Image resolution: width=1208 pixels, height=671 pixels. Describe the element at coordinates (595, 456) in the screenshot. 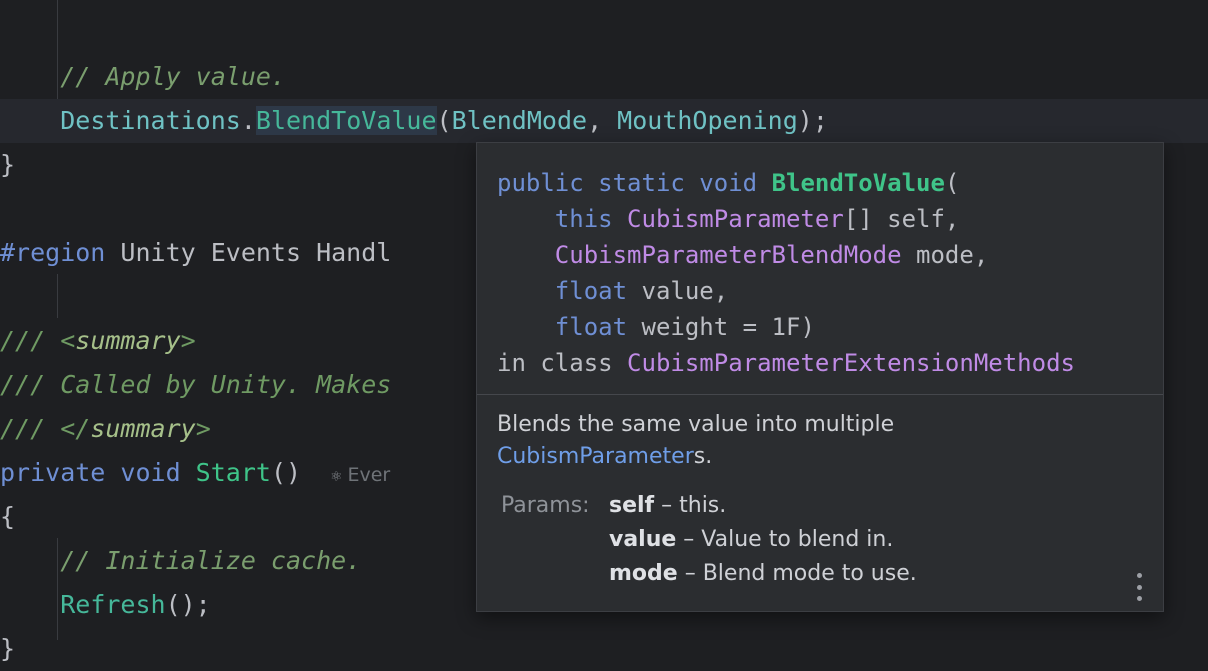

I see `type-link: CubismParameter` at that location.